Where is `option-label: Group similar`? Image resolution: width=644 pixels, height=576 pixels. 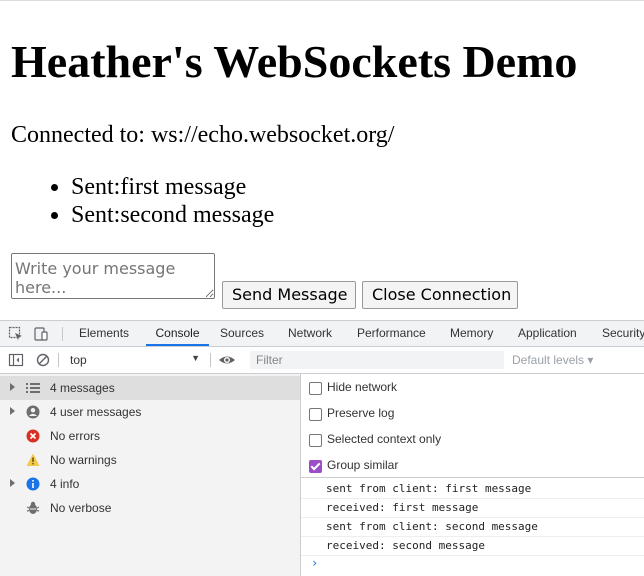
option-label: Group similar is located at coordinates (363, 465).